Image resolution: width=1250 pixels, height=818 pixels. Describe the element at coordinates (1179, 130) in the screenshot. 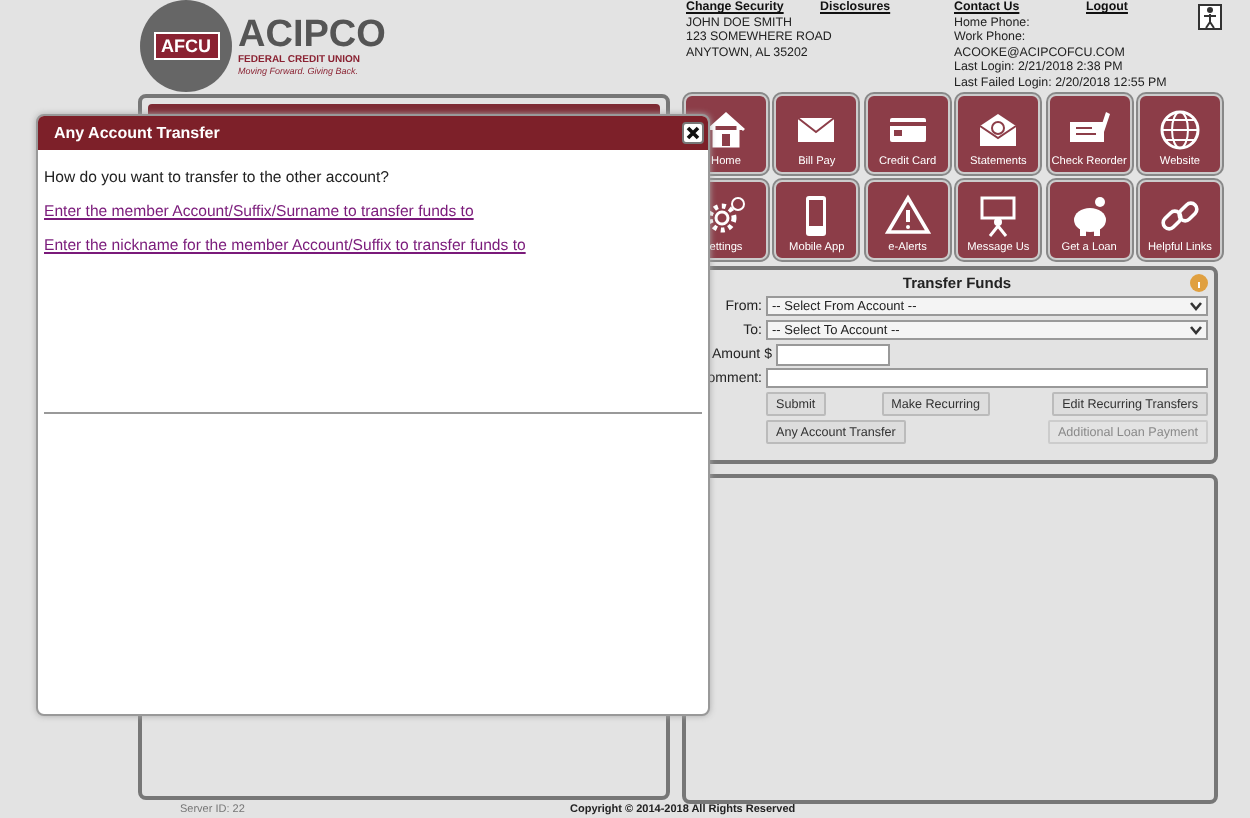

I see `globe-icon` at that location.